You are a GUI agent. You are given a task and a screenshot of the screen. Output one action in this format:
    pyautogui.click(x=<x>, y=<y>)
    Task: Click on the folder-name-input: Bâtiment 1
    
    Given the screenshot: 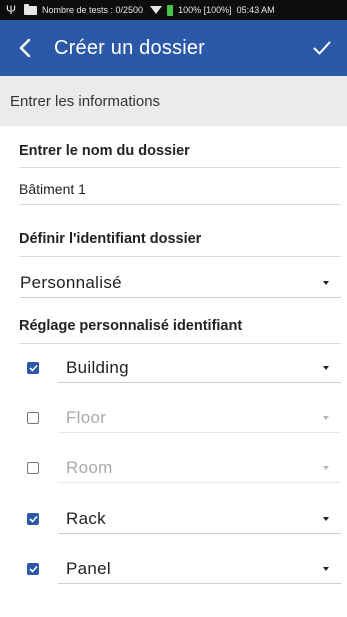 What is the action you would take?
    pyautogui.click(x=52, y=189)
    